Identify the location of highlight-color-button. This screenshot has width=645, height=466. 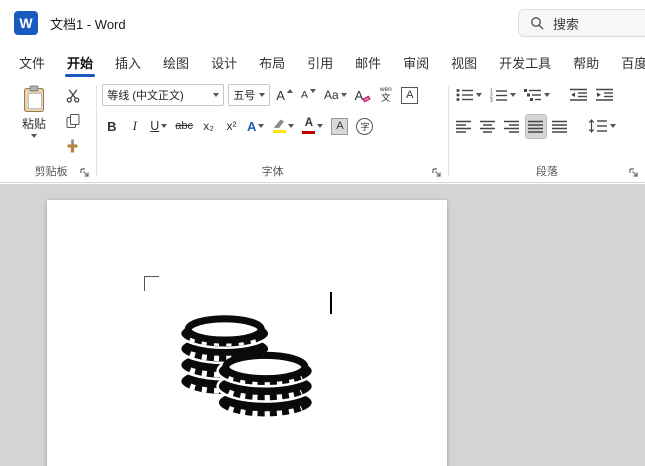
(283, 126).